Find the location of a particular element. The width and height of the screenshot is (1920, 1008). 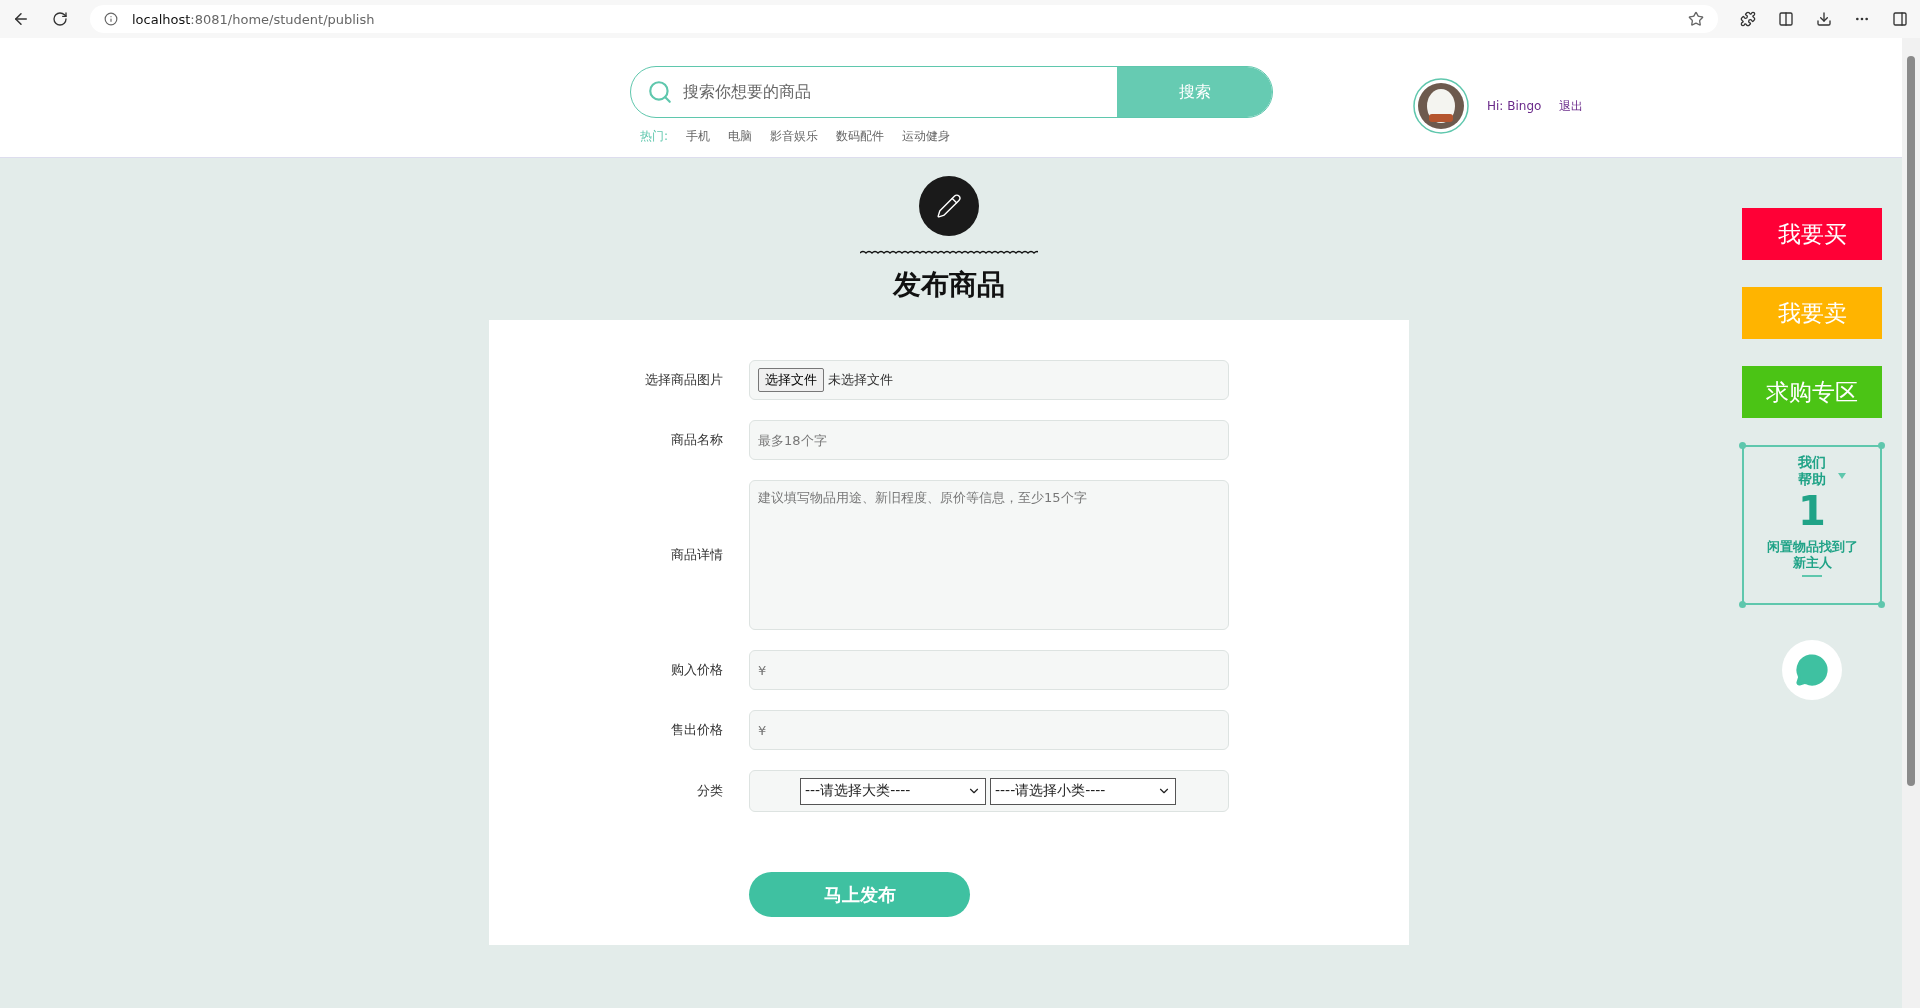

choose-file-button: 选择文件 is located at coordinates (791, 380).